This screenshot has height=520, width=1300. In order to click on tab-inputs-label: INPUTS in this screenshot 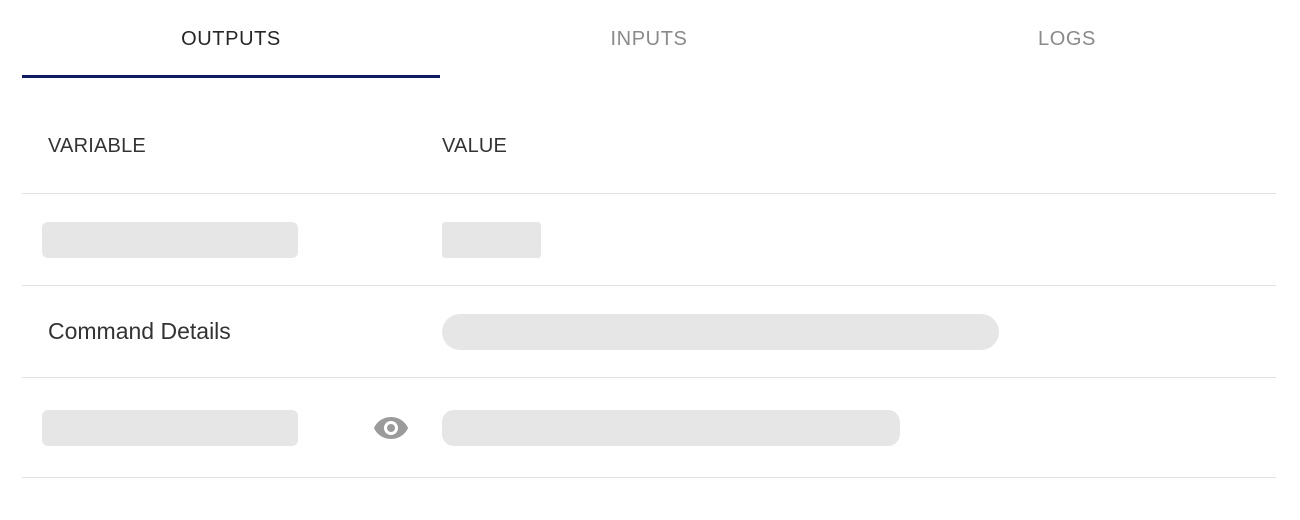, I will do `click(649, 38)`.